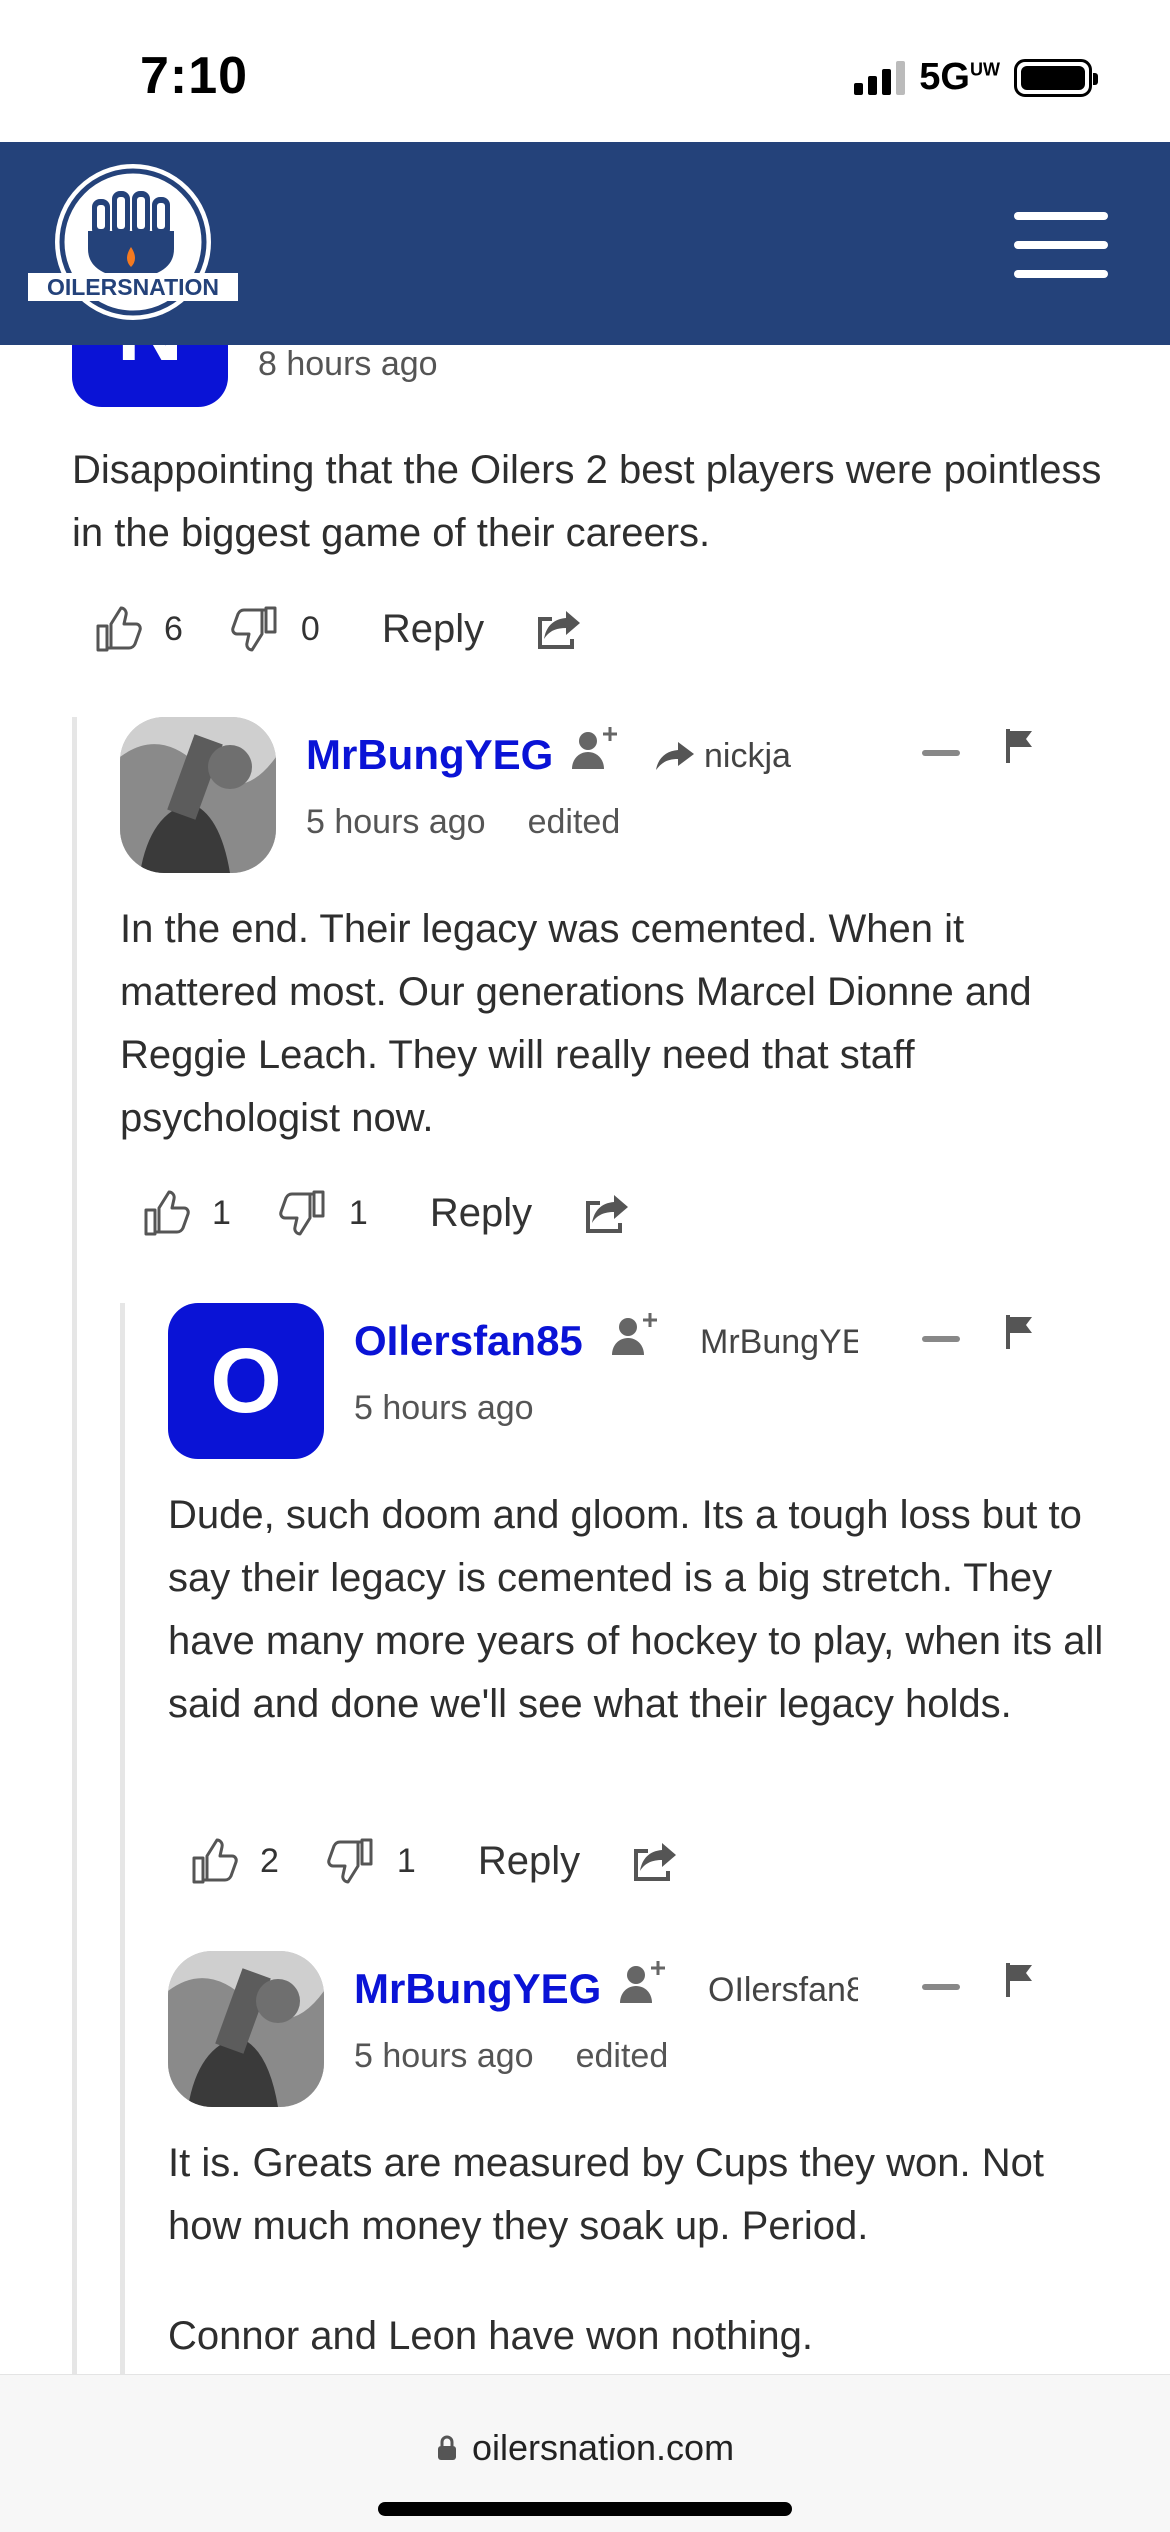  What do you see at coordinates (133, 287) in the screenshot?
I see `brand-text: OILERSNATION` at bounding box center [133, 287].